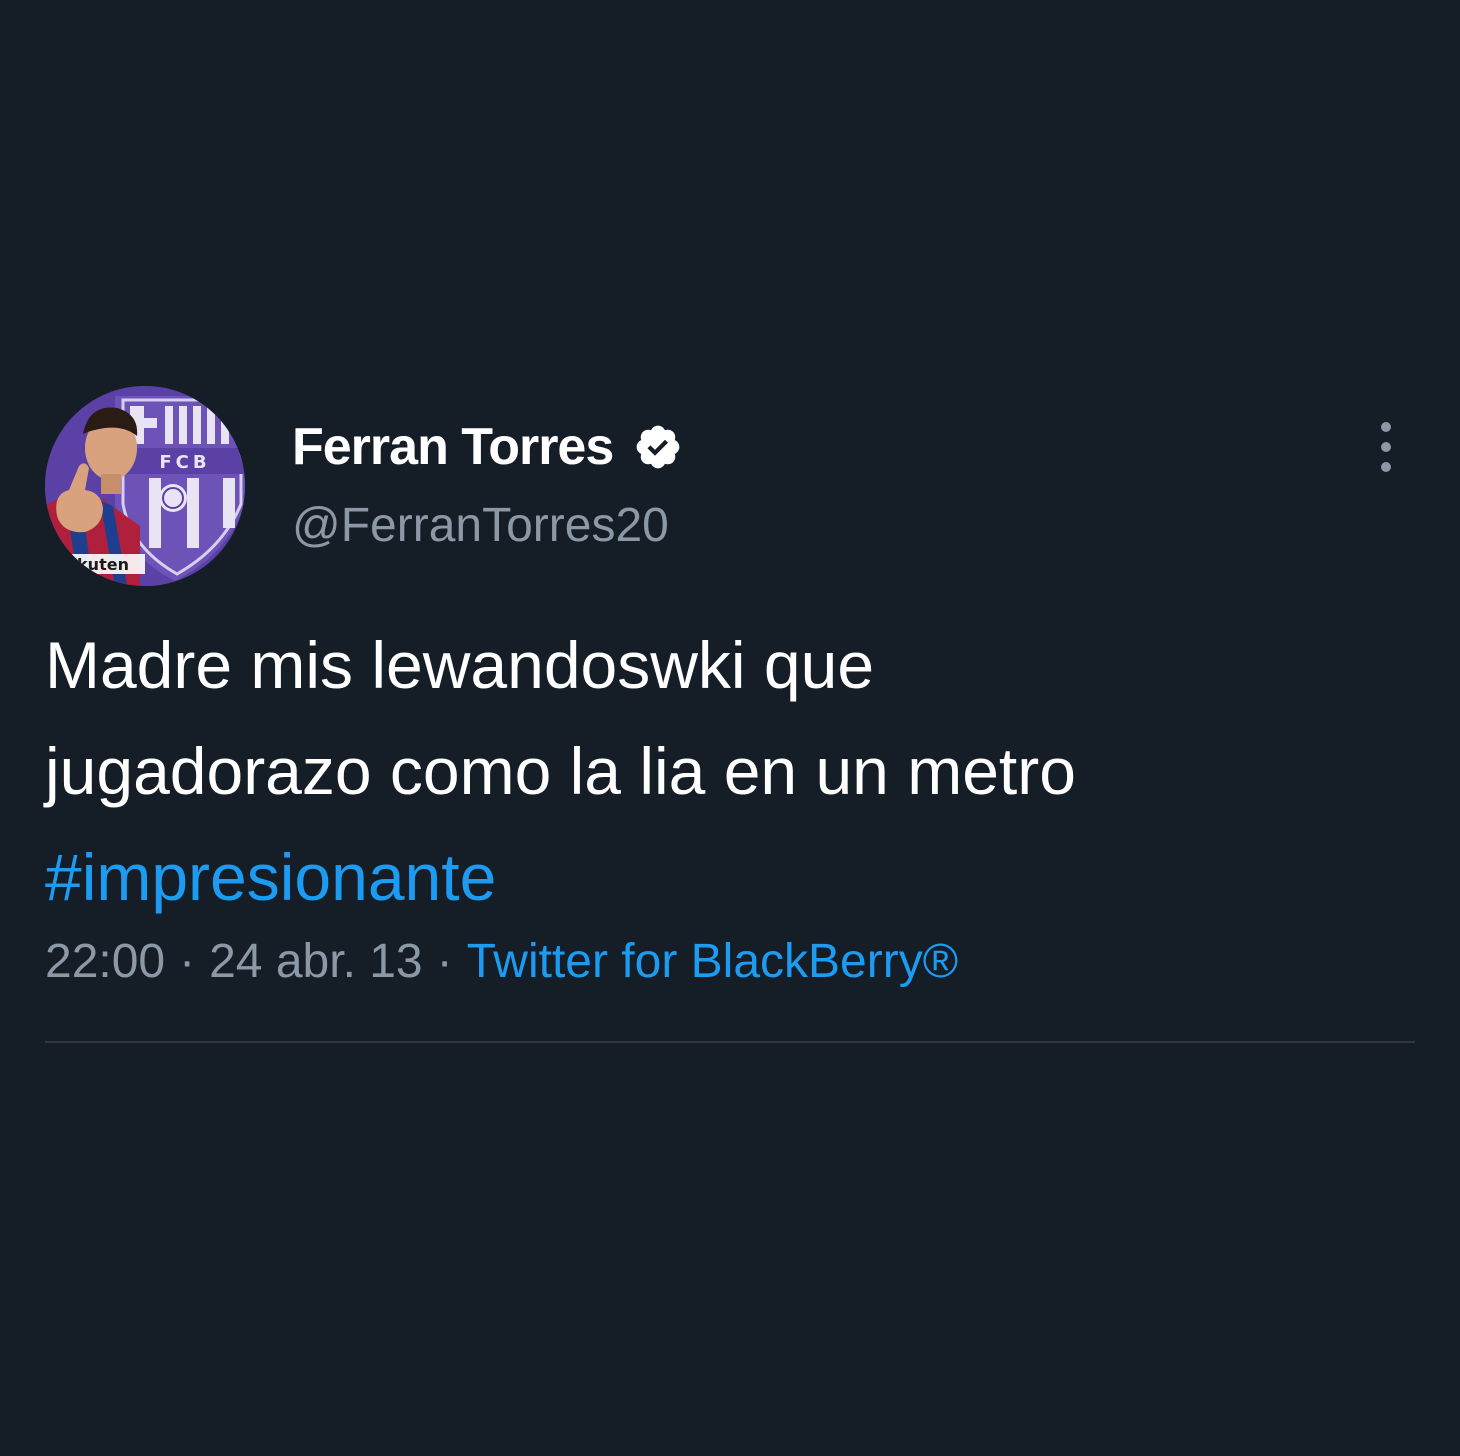  I want to click on display-name-row: Ferran Torres, so click(487, 447).